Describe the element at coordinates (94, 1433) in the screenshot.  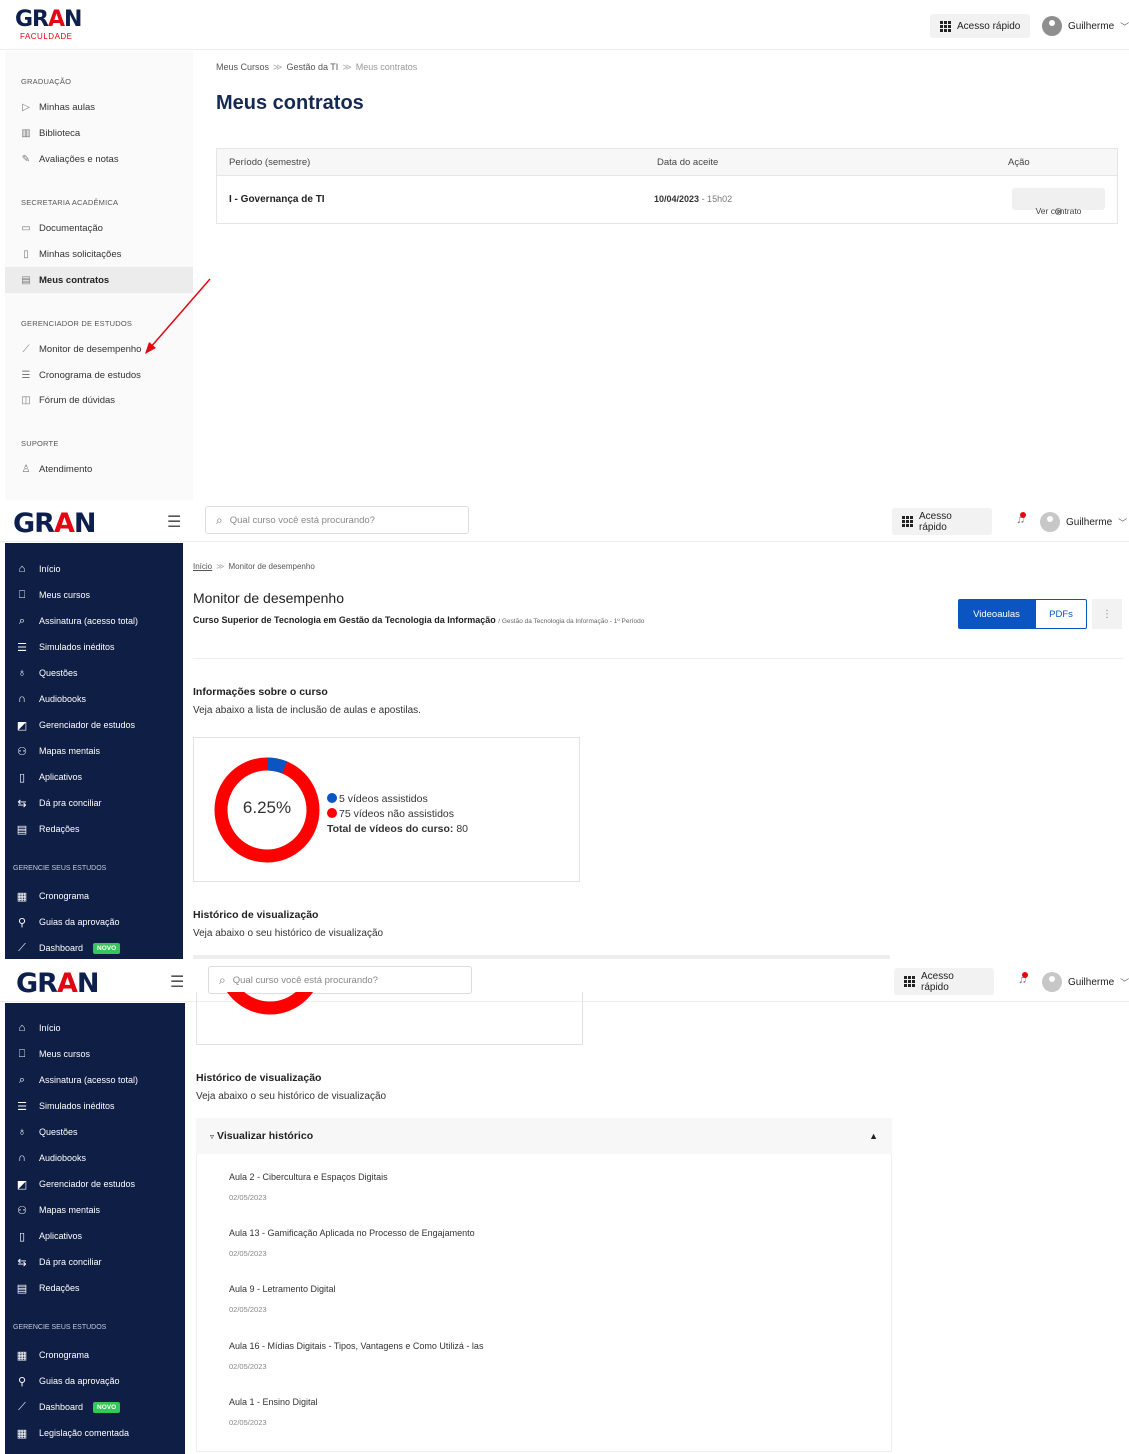
I see `nav-item-legislacao: ▦ Legislação comentada` at that location.